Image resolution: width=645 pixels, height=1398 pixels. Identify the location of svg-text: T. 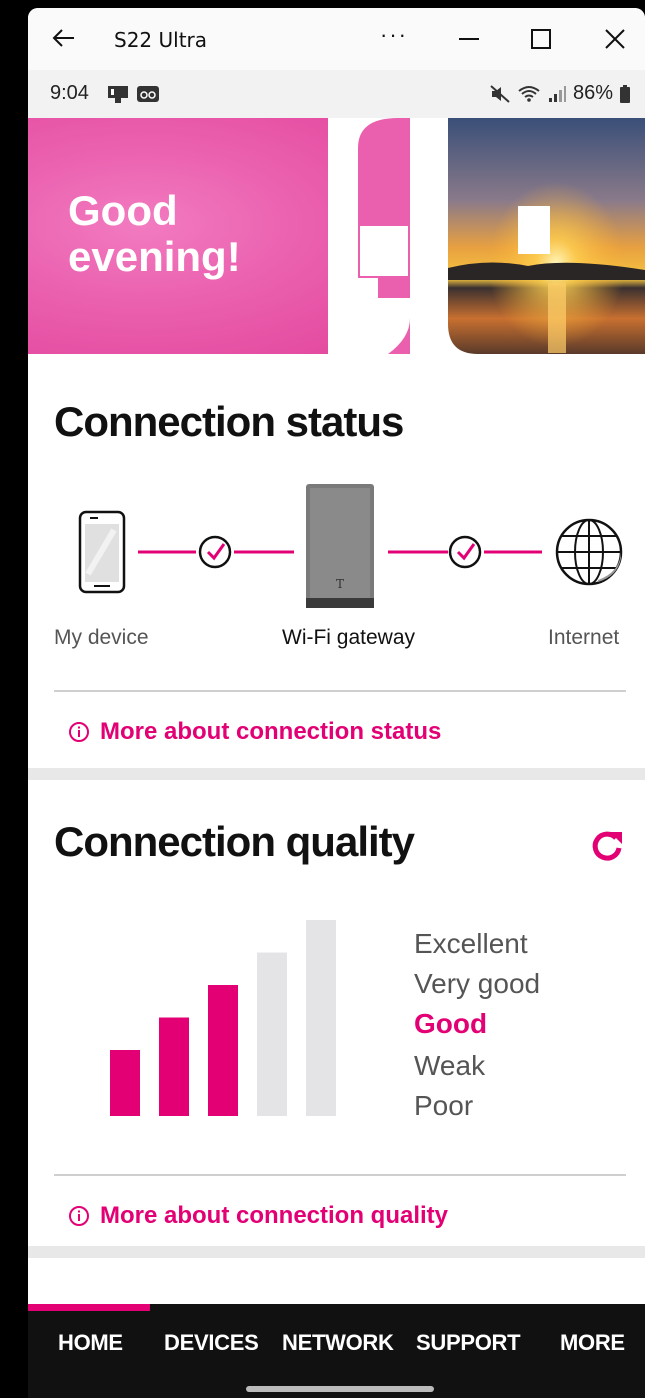
(340, 584).